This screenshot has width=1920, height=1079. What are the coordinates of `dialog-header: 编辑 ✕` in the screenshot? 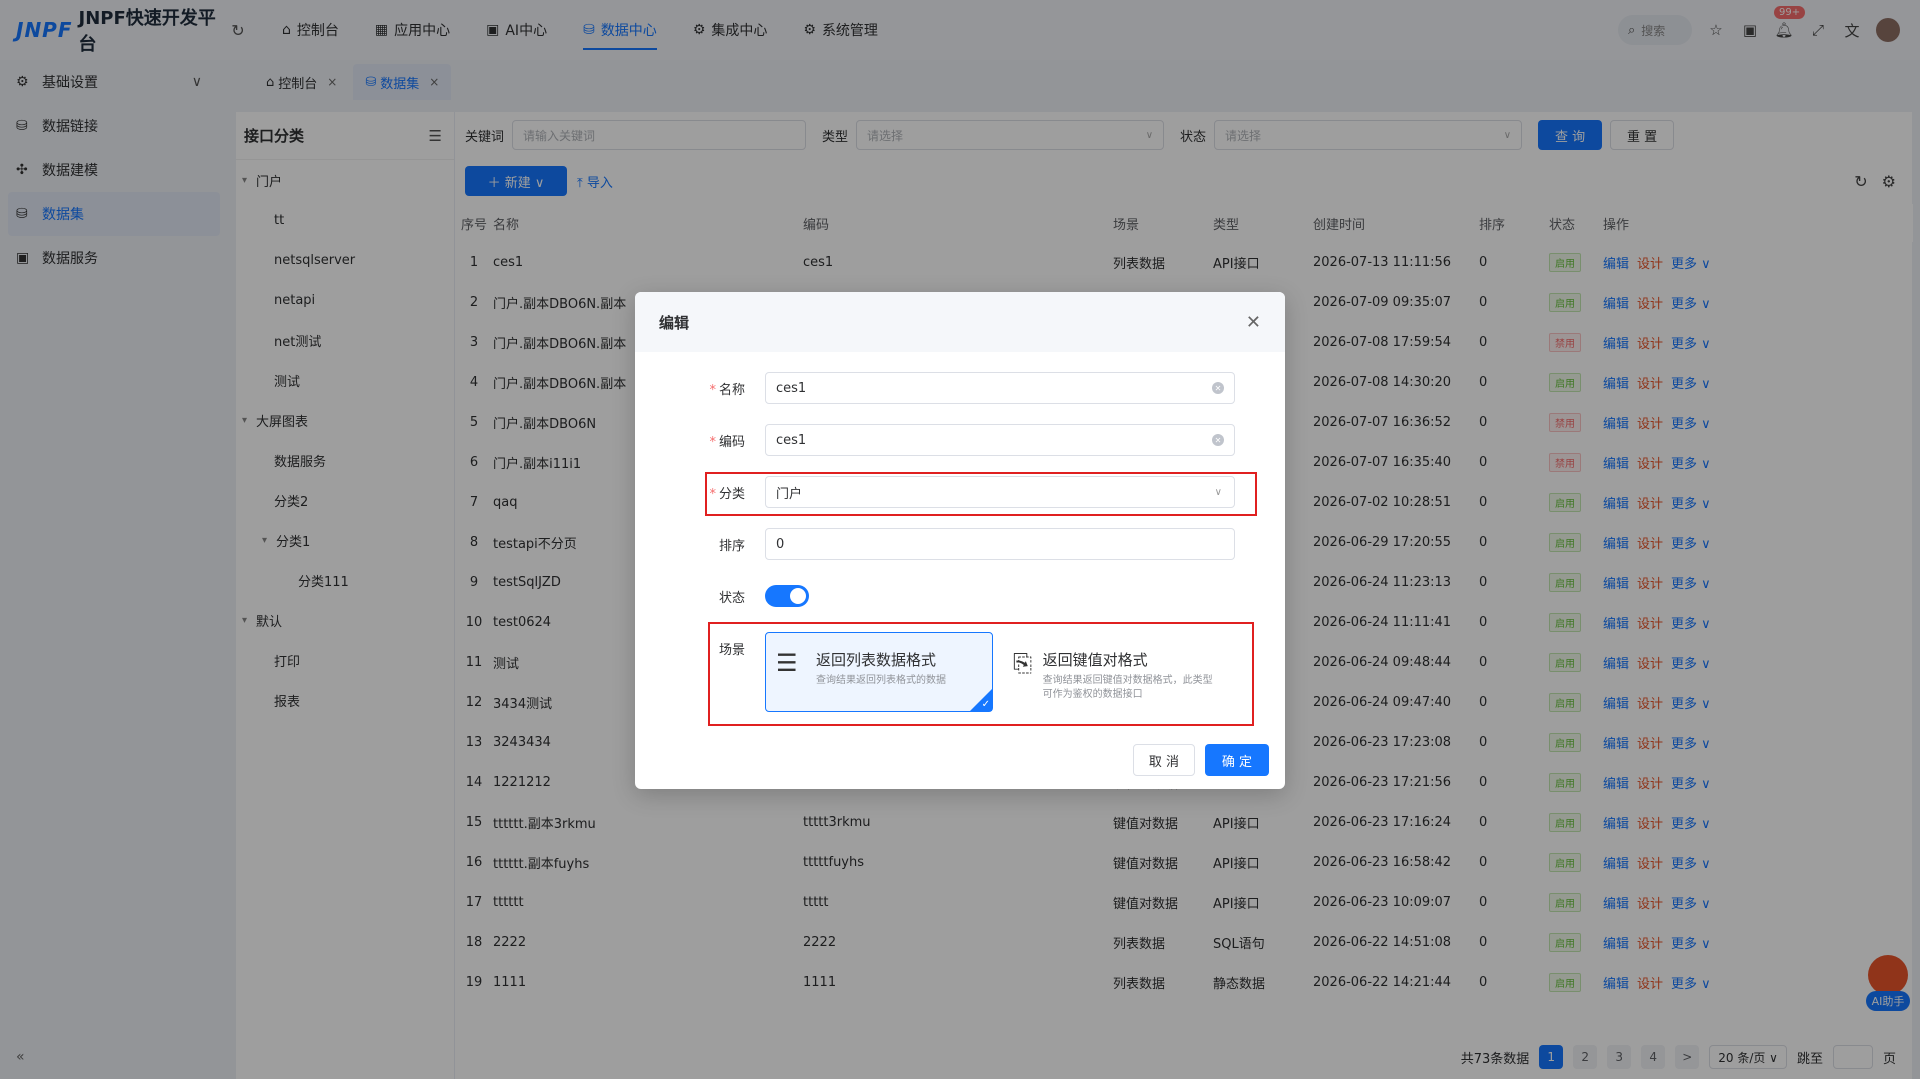 It's located at (960, 322).